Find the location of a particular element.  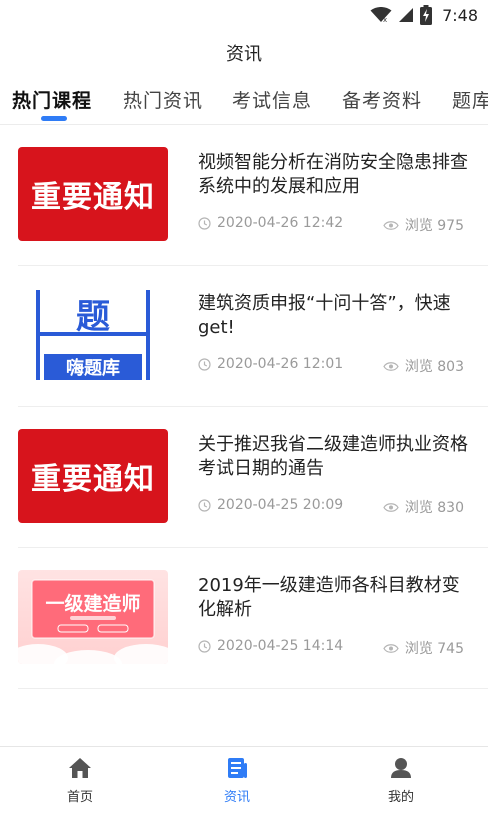

course-banner-thumbnail: 一级建造师 is located at coordinates (93, 617).